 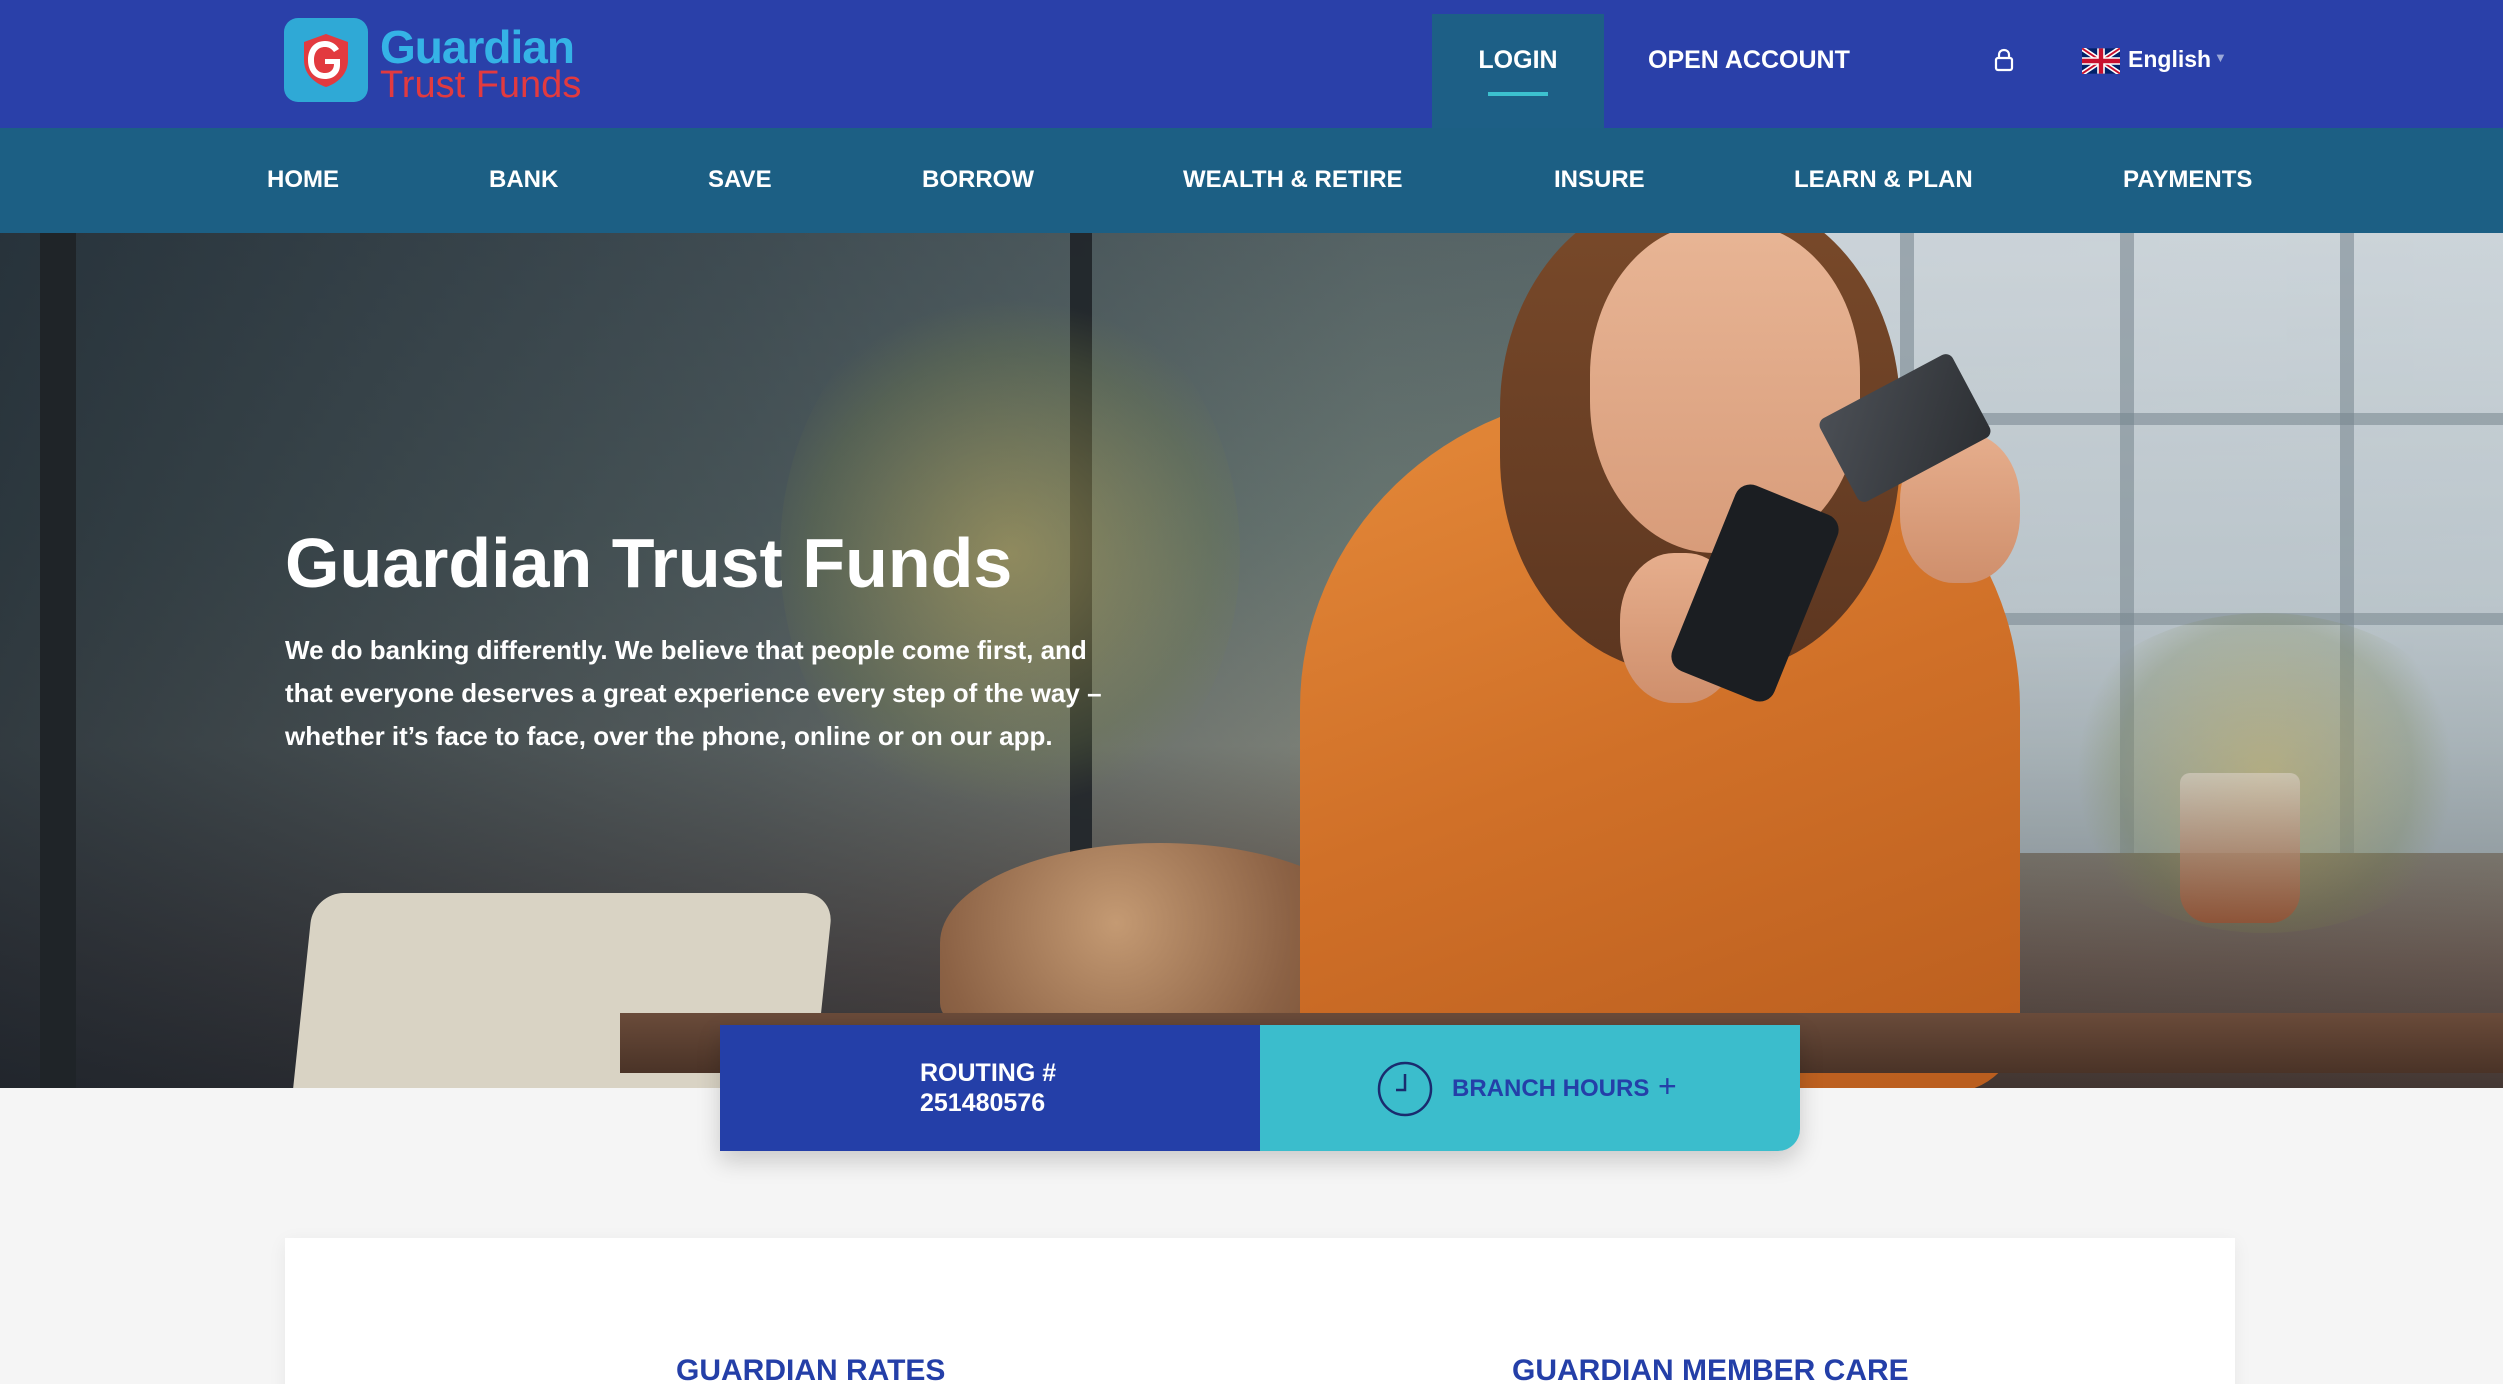 I want to click on clock-icon, so click(x=1405, y=1089).